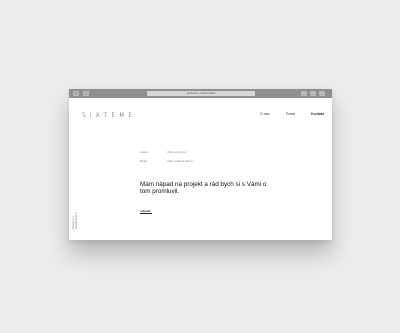 The width and height of the screenshot is (400, 333). What do you see at coordinates (143, 161) in the screenshot?
I see `email-label: Email` at bounding box center [143, 161].